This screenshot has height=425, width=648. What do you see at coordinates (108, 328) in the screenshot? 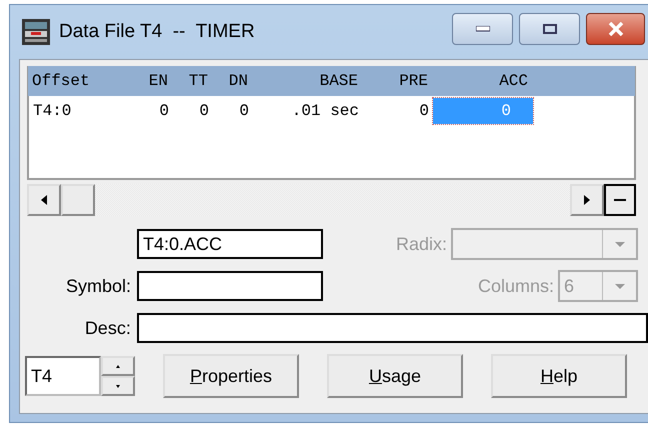
I see `desc-label: Desc:` at bounding box center [108, 328].